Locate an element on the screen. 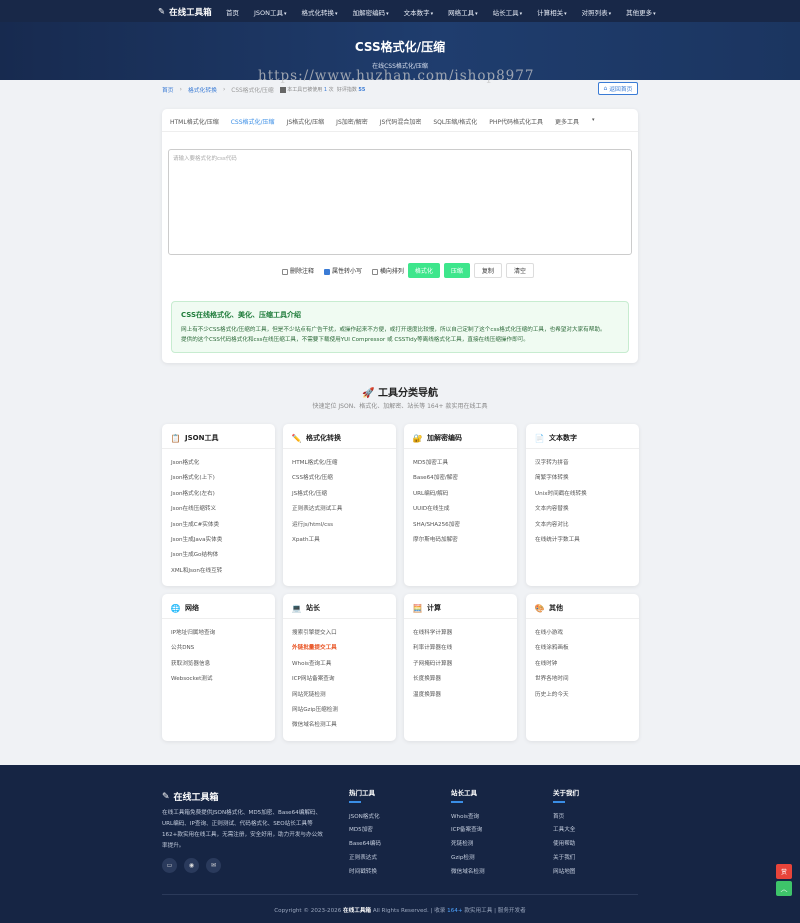 The image size is (800, 923). brand-logo: ✎ 在线工具箱 is located at coordinates (185, 12).